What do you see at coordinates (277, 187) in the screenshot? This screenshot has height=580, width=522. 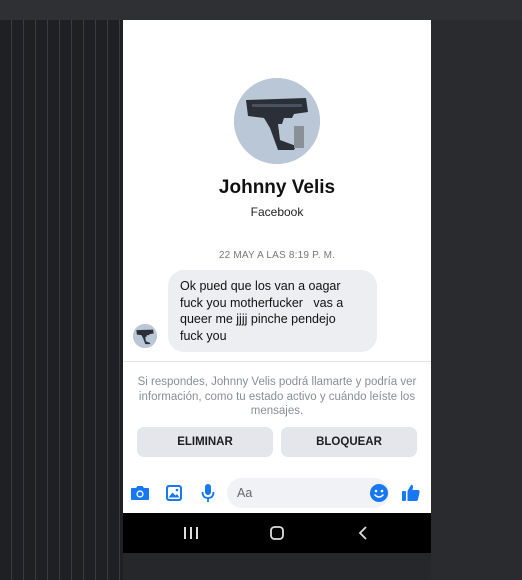 I see `contact-name: Johnny Velis` at bounding box center [277, 187].